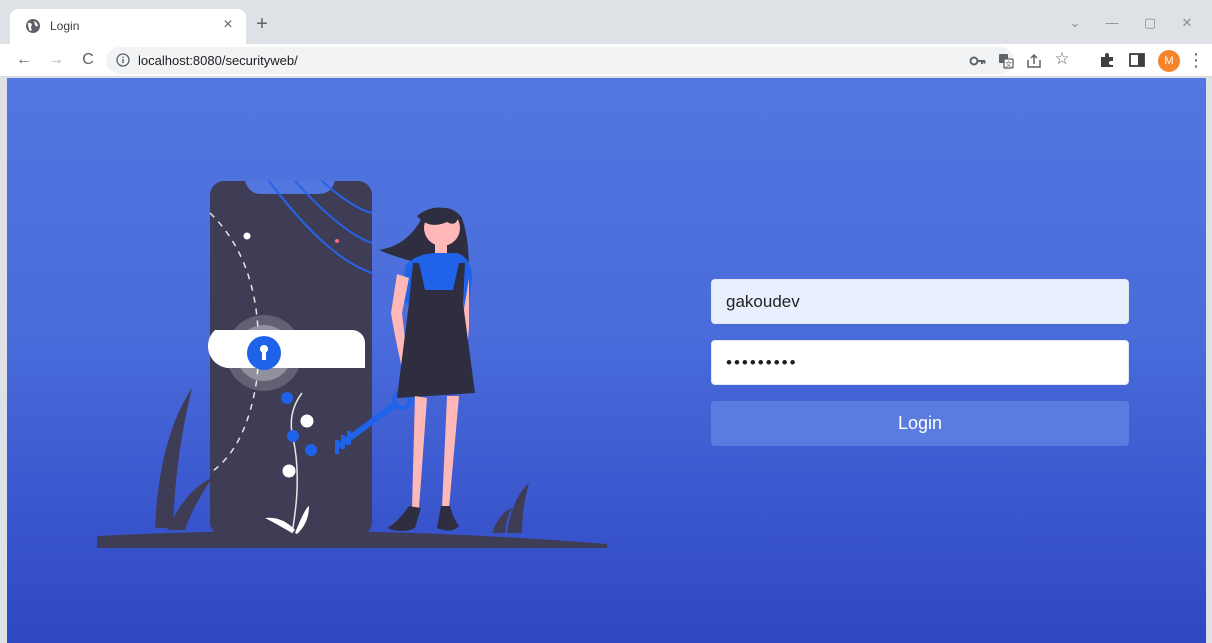  I want to click on tab-title: Login, so click(65, 26).